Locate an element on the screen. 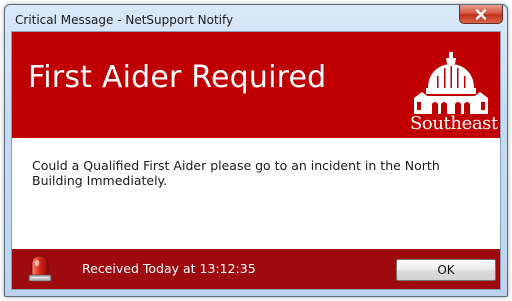  status-footer: Received Today at 13:12:35 OK is located at coordinates (256, 269).